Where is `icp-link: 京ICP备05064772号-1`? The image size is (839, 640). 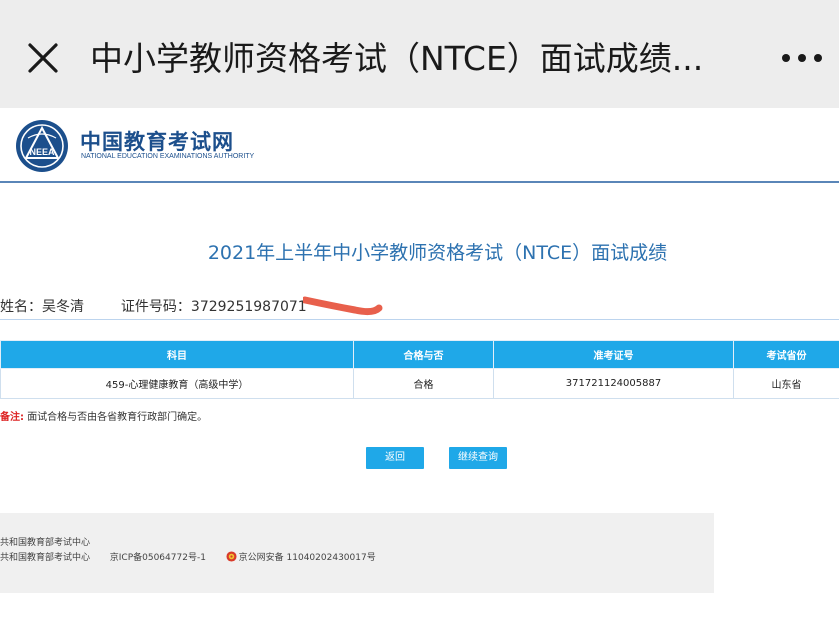
icp-link: 京ICP备05064772号-1 is located at coordinates (158, 558).